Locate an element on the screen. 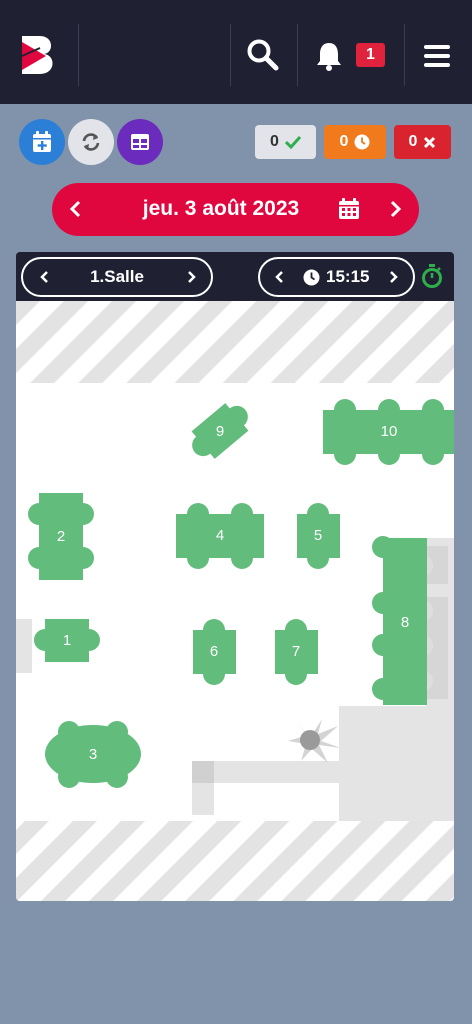  table-5: 5 is located at coordinates (318, 536).